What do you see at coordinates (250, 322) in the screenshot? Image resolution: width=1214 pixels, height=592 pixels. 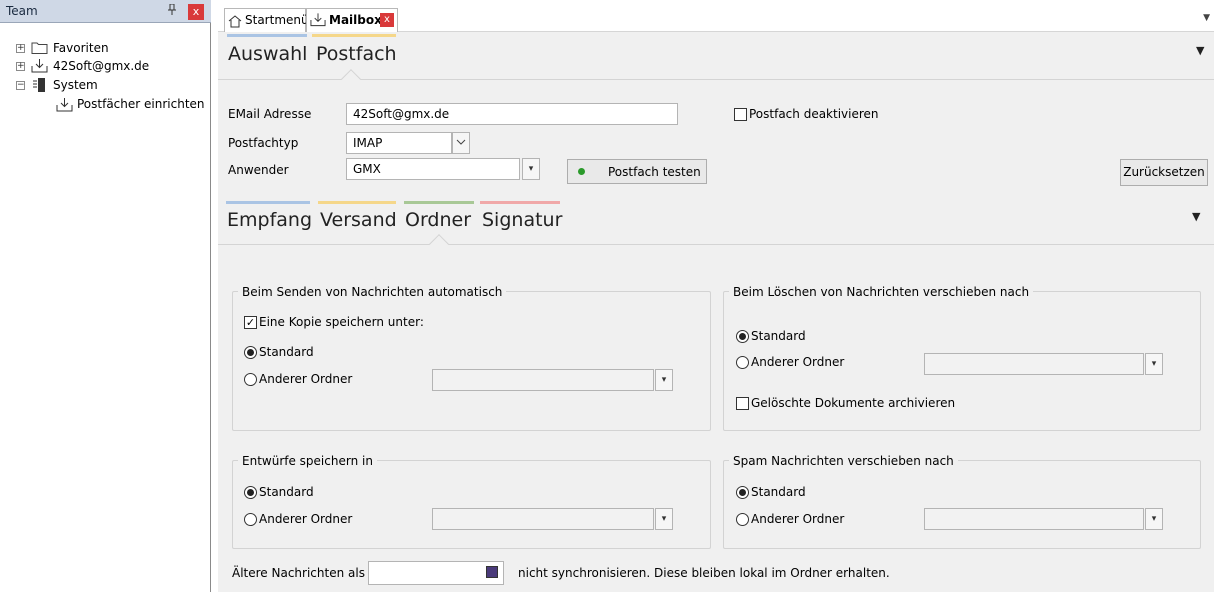 I see `copy-checkbox: ✓` at bounding box center [250, 322].